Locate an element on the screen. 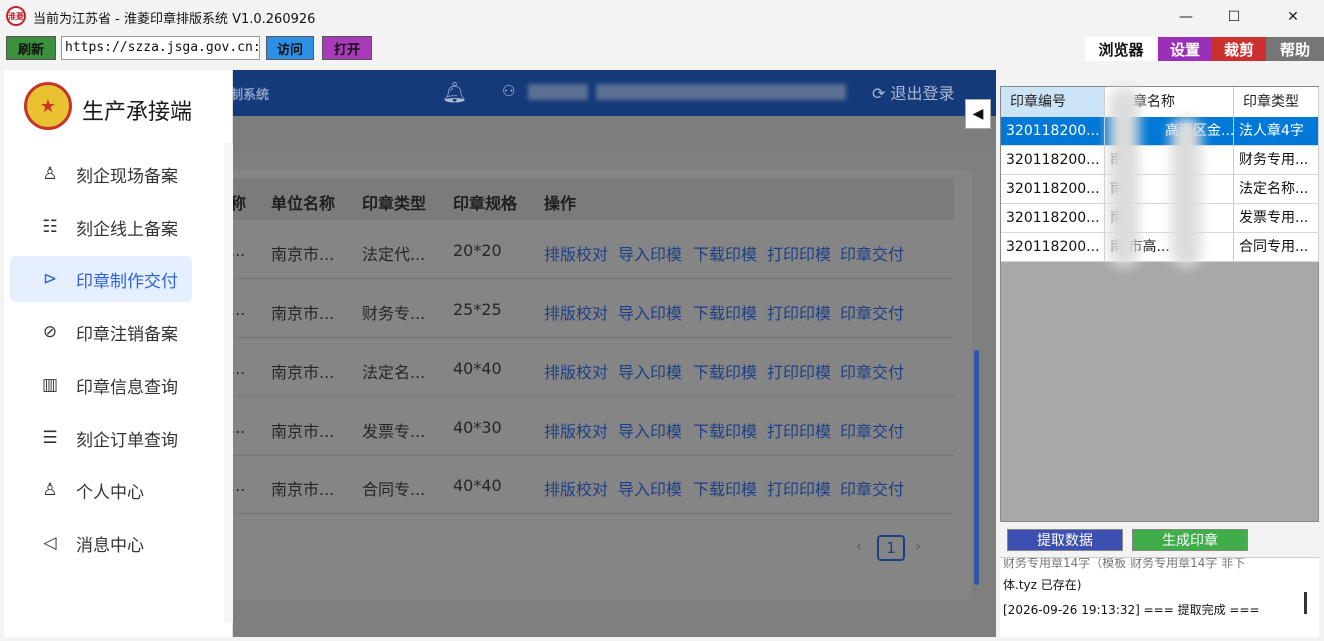 The image size is (1324, 641). menu-item-onsite-filing: ♙ 刻企现场备案 is located at coordinates (101, 174).